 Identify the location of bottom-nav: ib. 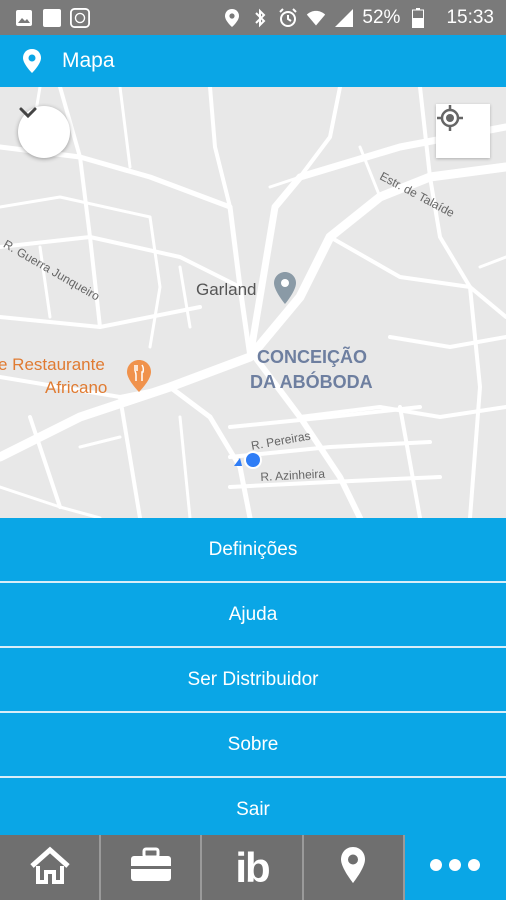
(253, 867).